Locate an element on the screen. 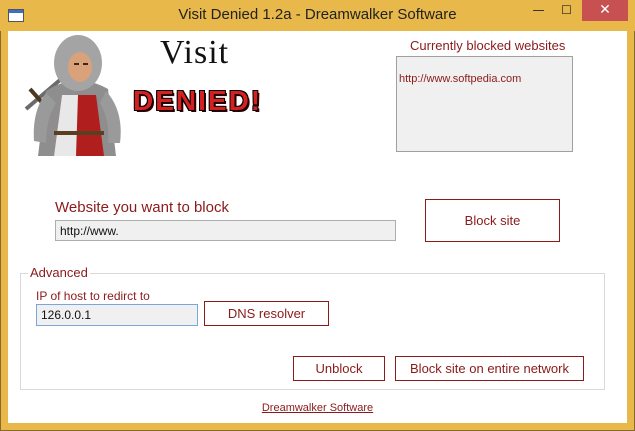  unblock-button: Unblock is located at coordinates (339, 368).